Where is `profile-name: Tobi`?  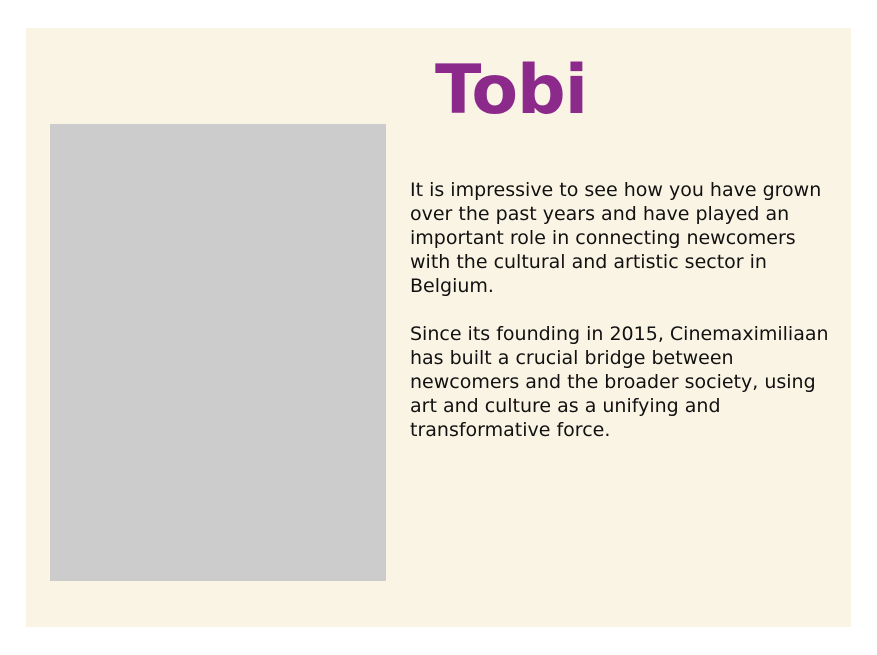
profile-name: Tobi is located at coordinates (511, 90).